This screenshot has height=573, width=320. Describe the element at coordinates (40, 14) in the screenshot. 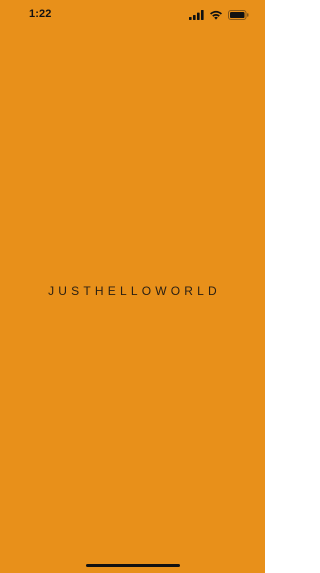

I see `status-time: 1:22` at that location.